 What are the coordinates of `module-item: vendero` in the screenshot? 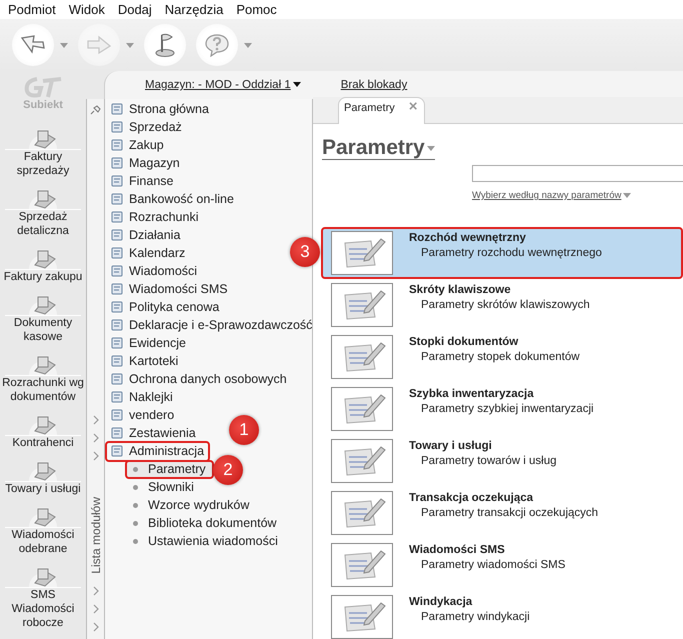 It's located at (142, 415).